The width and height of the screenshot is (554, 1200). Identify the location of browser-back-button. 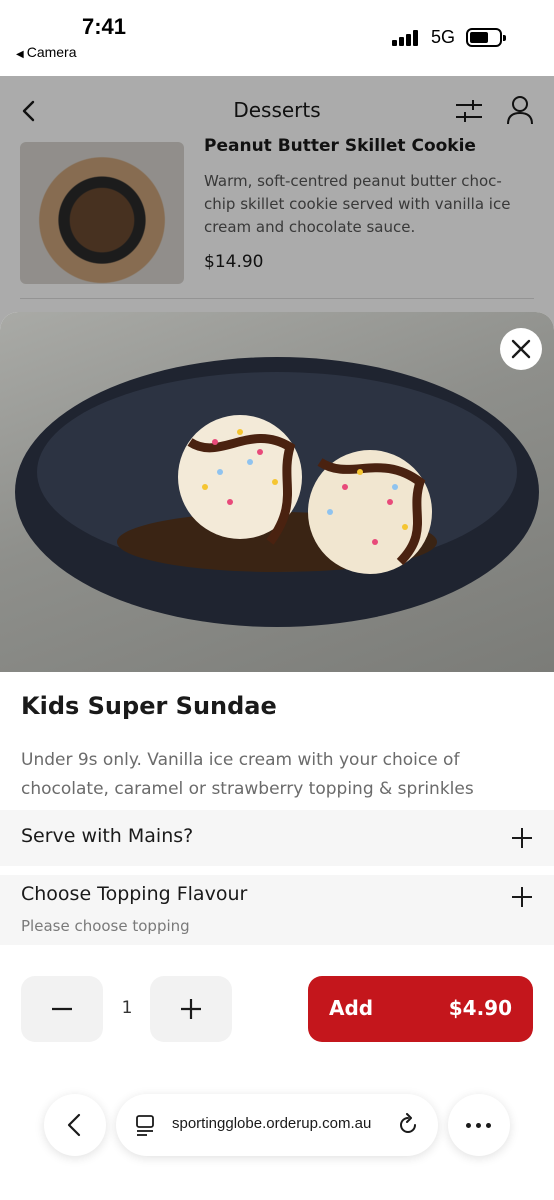
(75, 1125).